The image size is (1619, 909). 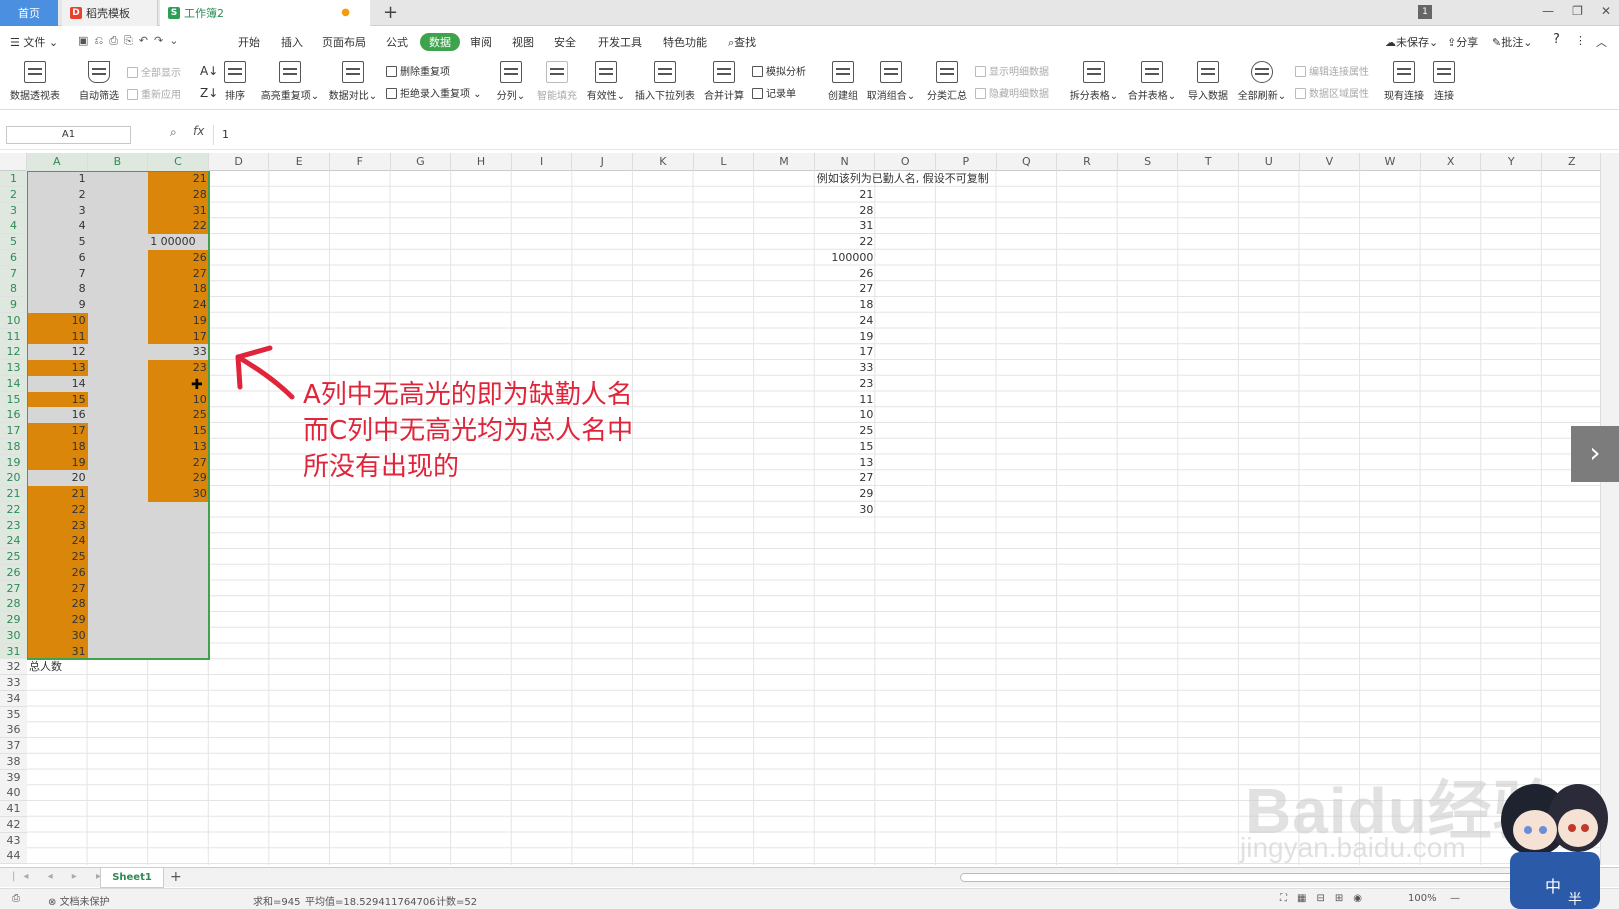 What do you see at coordinates (57, 273) in the screenshot?
I see `cell-a7: 7` at bounding box center [57, 273].